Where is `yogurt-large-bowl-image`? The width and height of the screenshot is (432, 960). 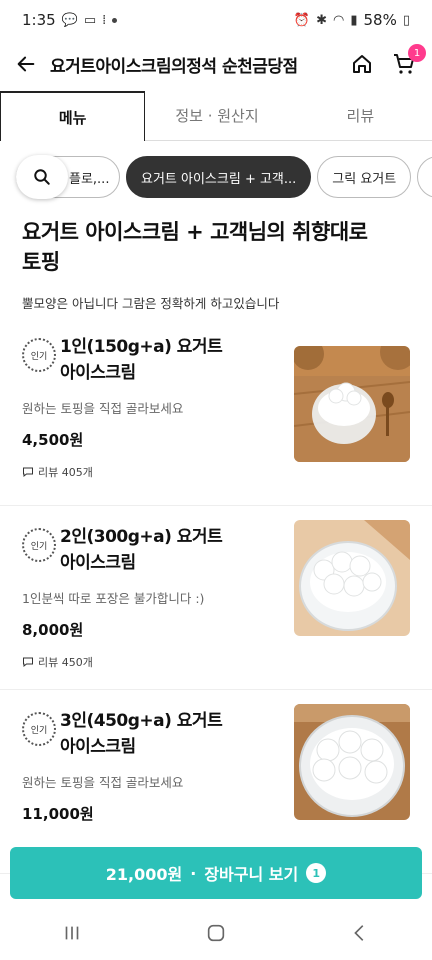
yogurt-large-bowl-image is located at coordinates (352, 762).